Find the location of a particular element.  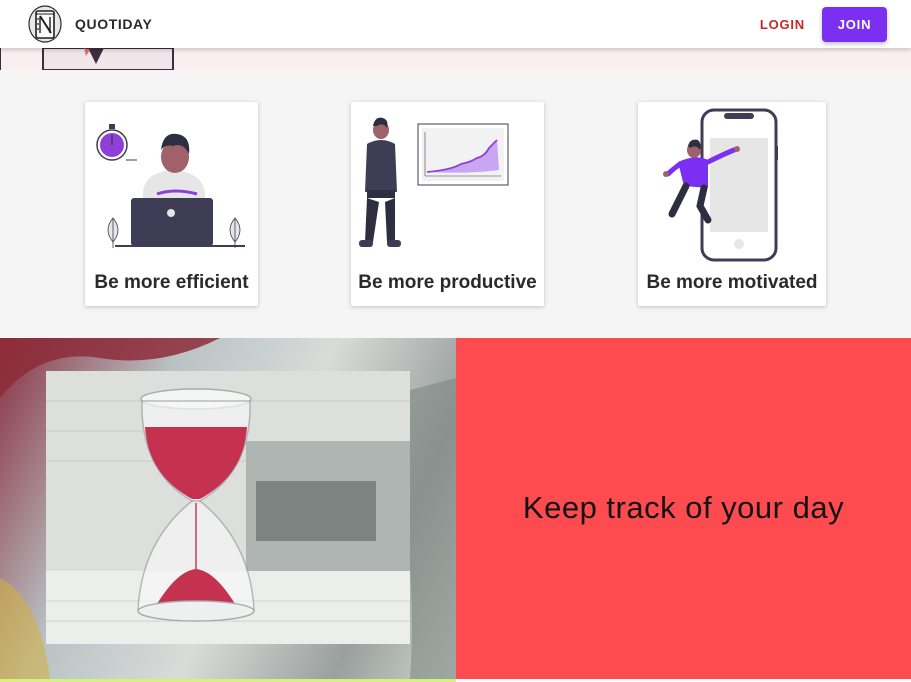

login-button: LOGIN is located at coordinates (782, 24).